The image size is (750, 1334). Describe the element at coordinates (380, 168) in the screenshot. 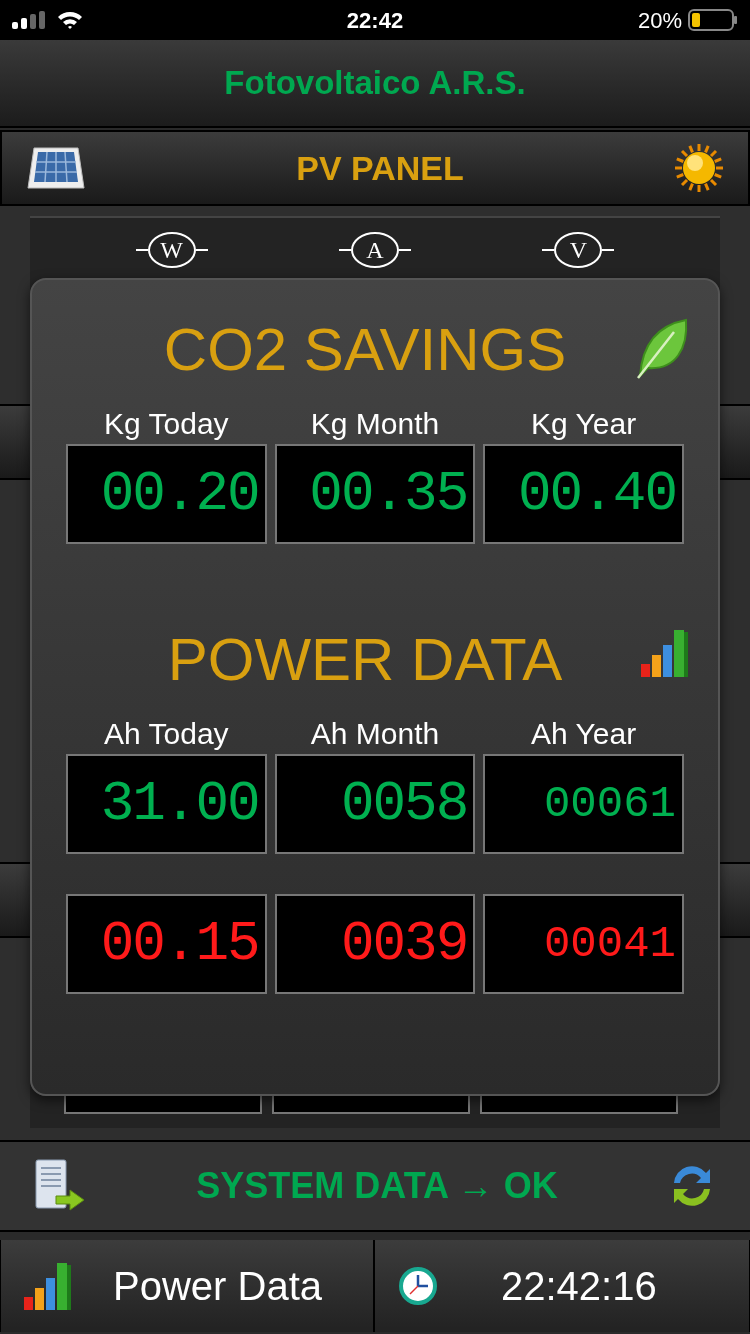

I see `section-title: PV PANEL` at that location.